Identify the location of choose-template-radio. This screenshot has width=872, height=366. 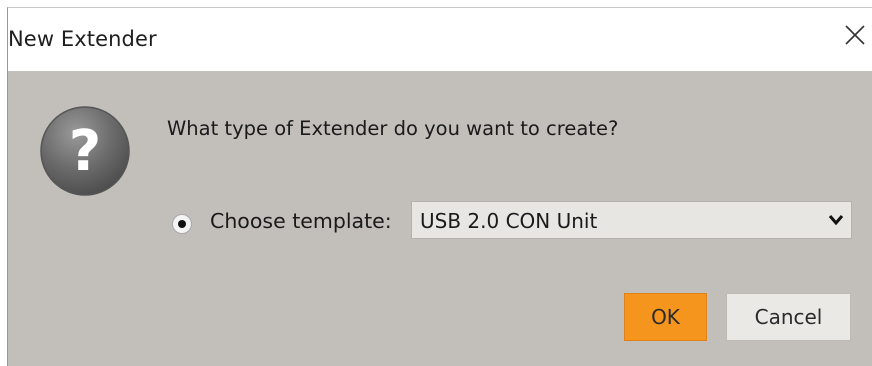
(182, 224).